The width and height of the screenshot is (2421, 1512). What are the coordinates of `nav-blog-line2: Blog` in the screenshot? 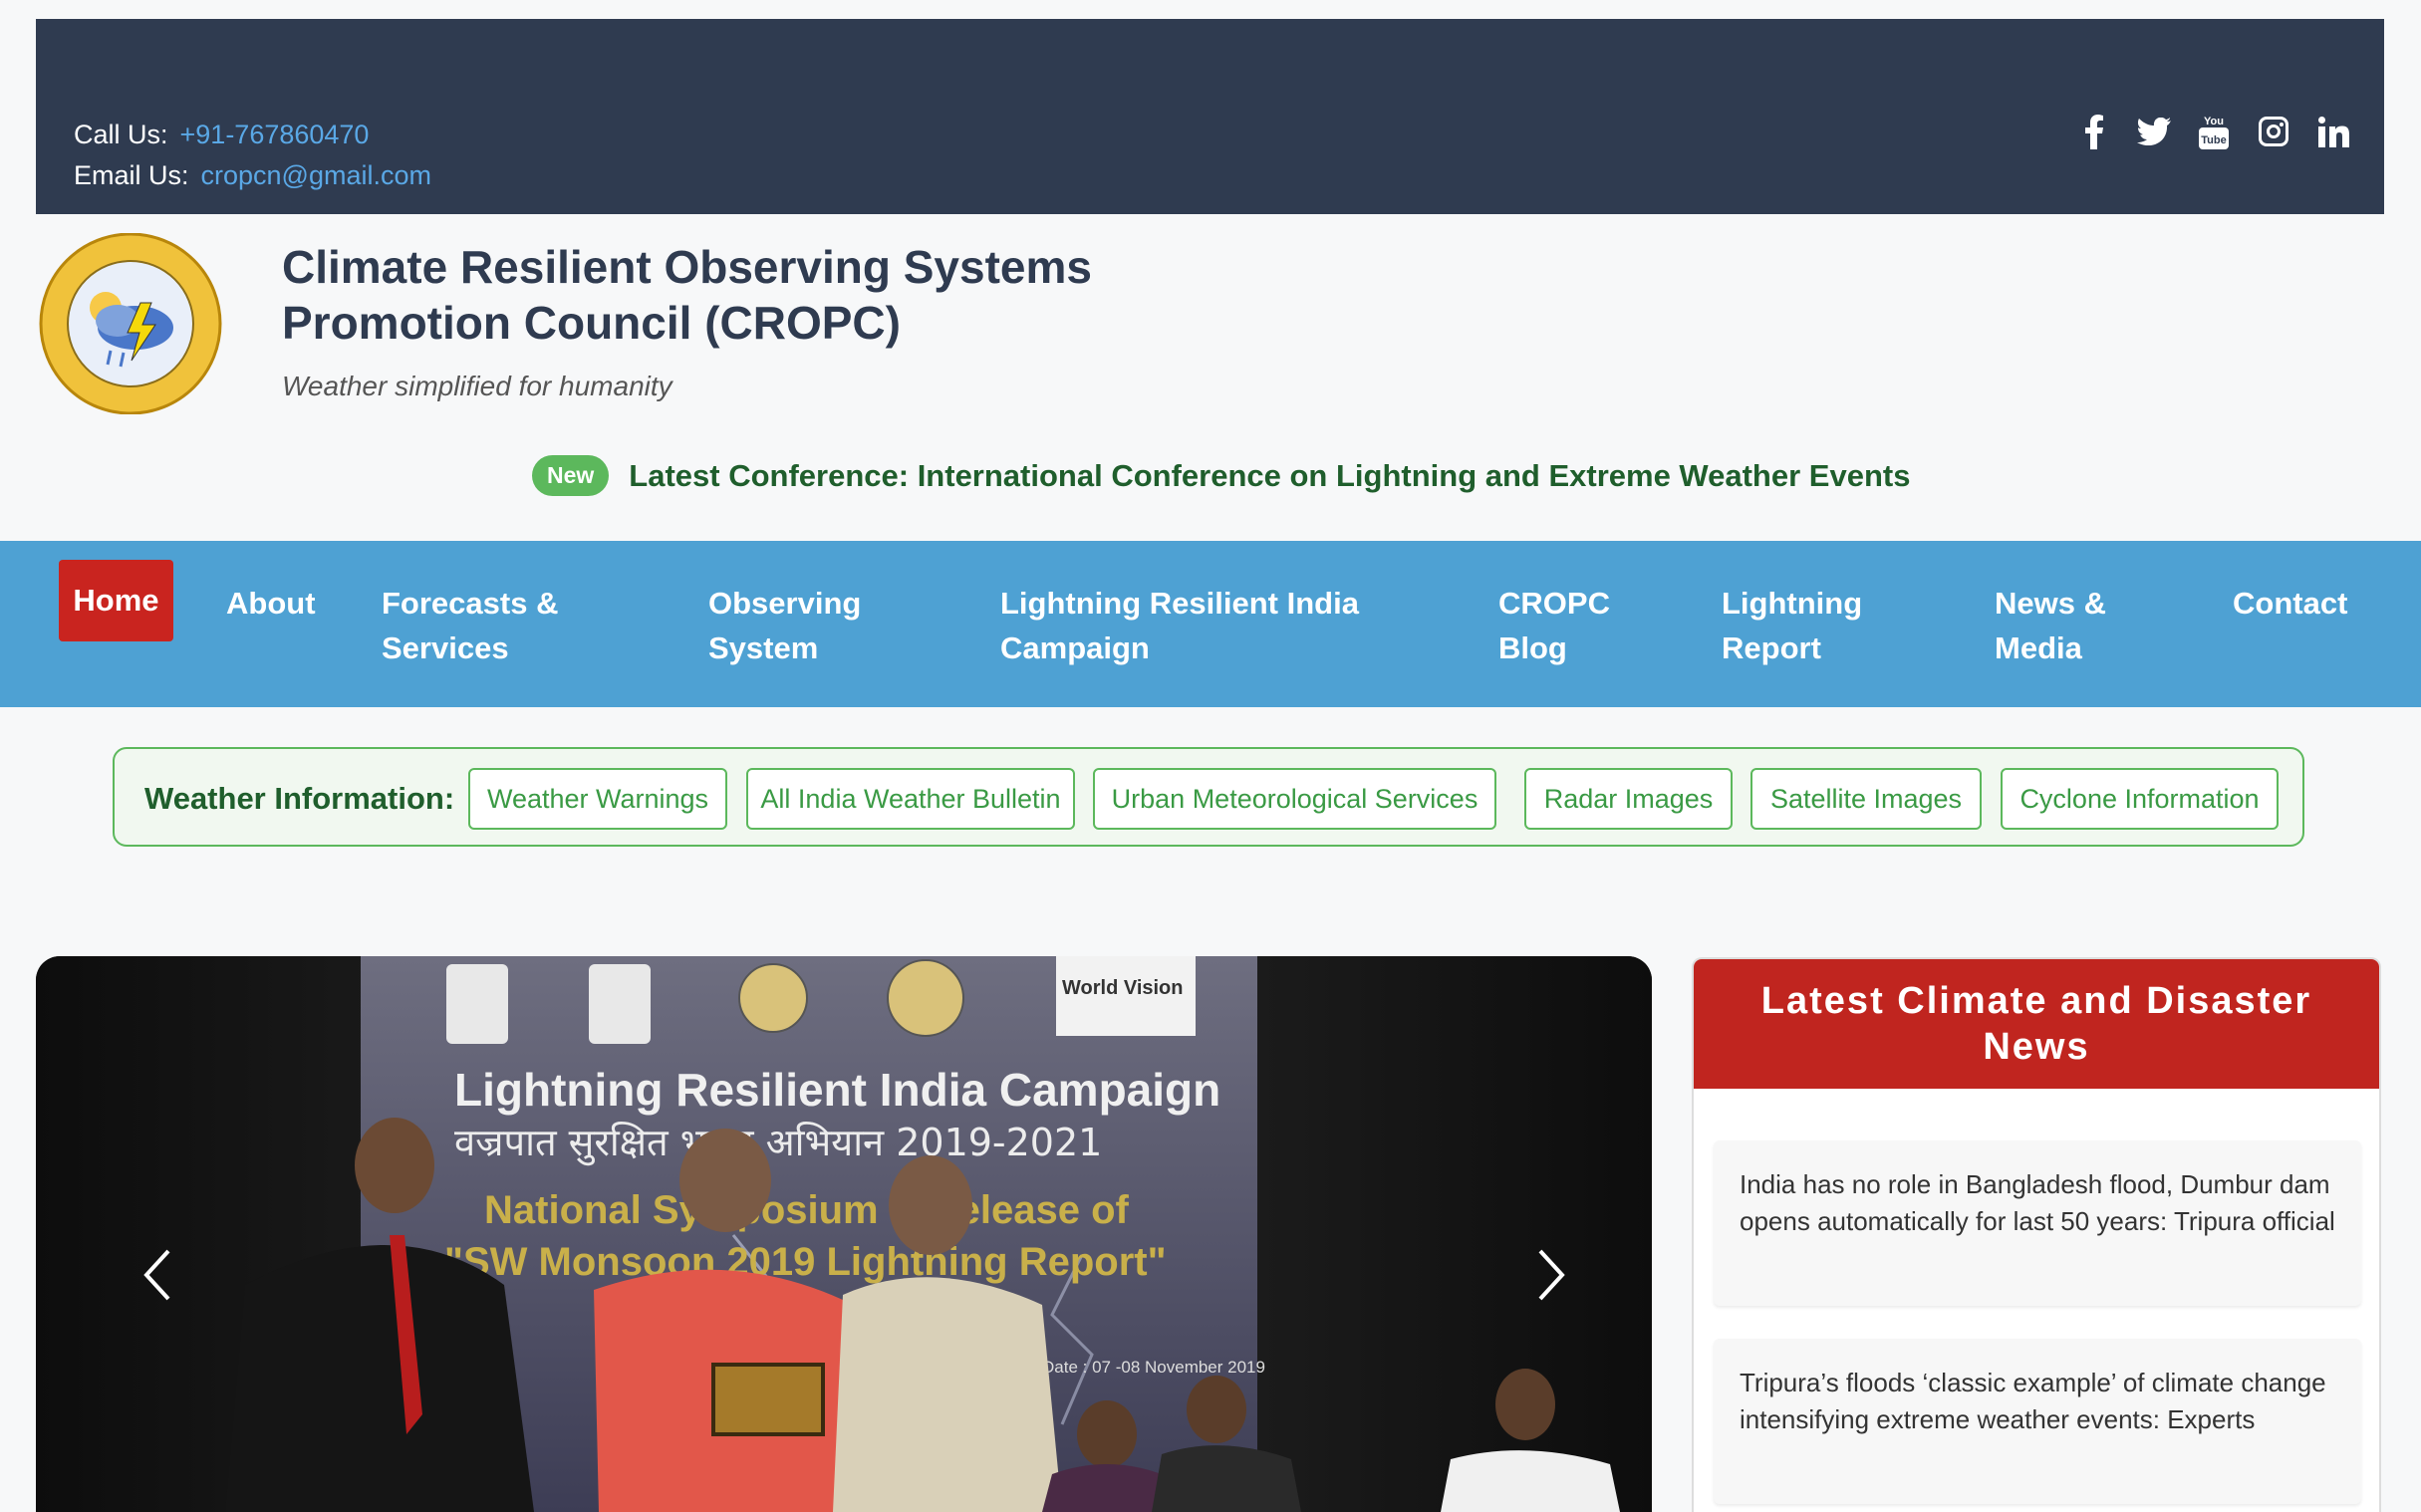 It's located at (1532, 647).